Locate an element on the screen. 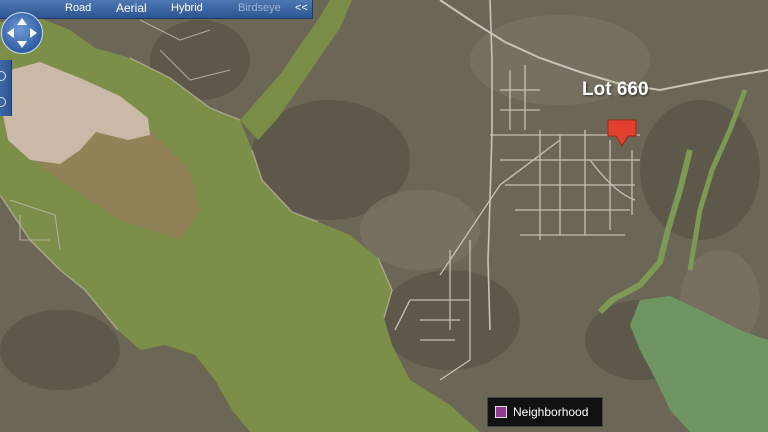 This screenshot has width=768, height=432. lot-label: Lot 660 is located at coordinates (615, 89).